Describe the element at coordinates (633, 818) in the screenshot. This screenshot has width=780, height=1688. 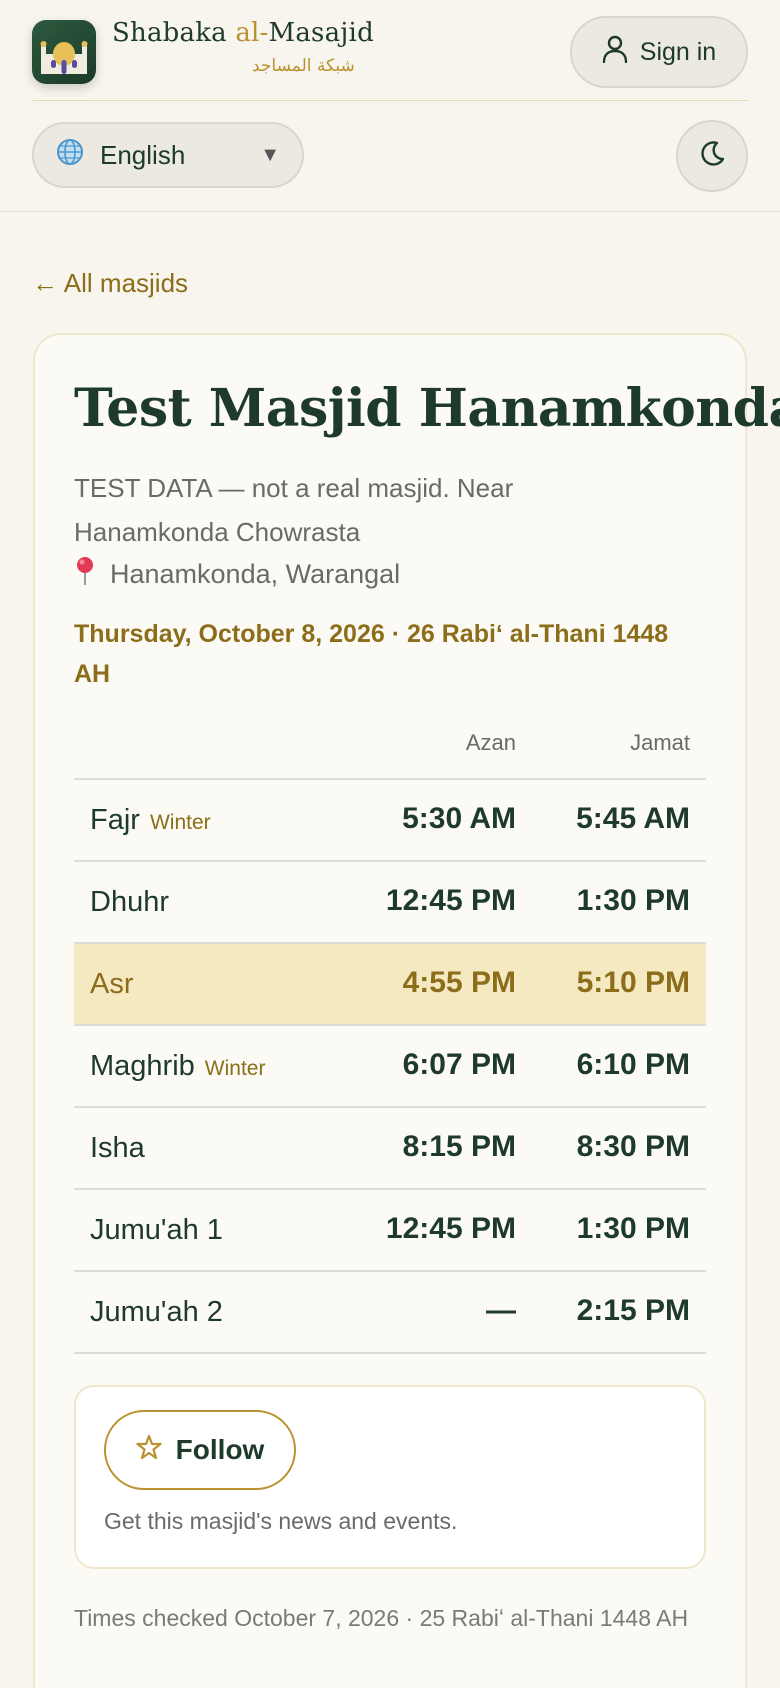
I see `jamat-time: 5:45 AM` at that location.